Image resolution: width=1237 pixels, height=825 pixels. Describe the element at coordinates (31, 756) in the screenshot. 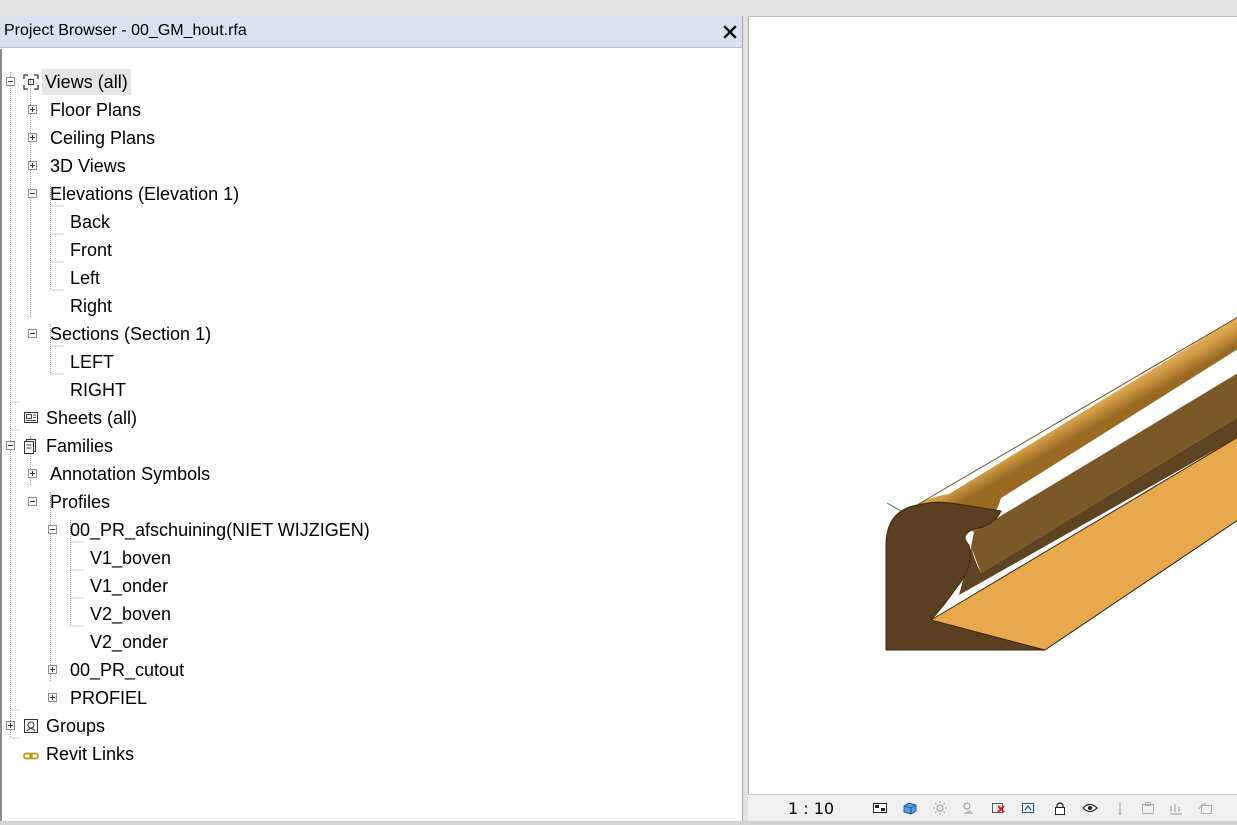

I see `link-icon` at that location.